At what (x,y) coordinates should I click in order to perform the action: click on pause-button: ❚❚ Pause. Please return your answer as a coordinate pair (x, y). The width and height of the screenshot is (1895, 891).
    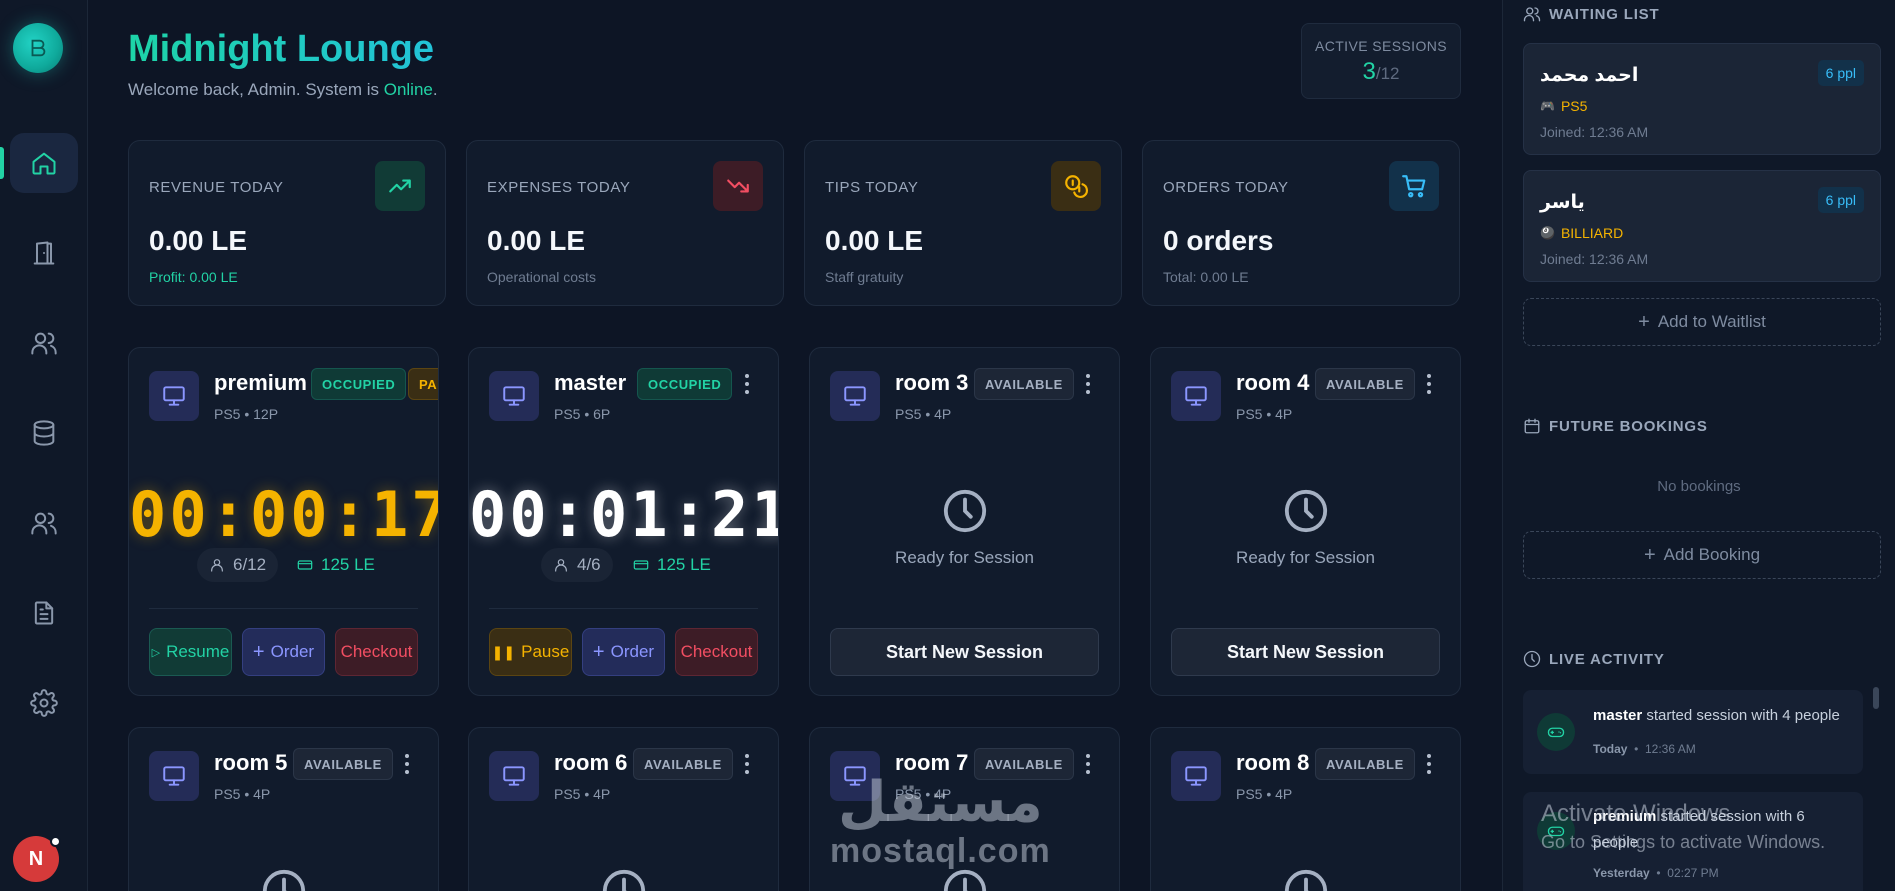
    Looking at the image, I should click on (530, 652).